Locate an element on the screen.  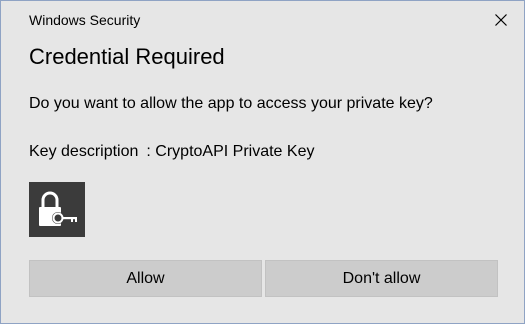
key-description-value: CryptoAPI Private Key is located at coordinates (235, 151).